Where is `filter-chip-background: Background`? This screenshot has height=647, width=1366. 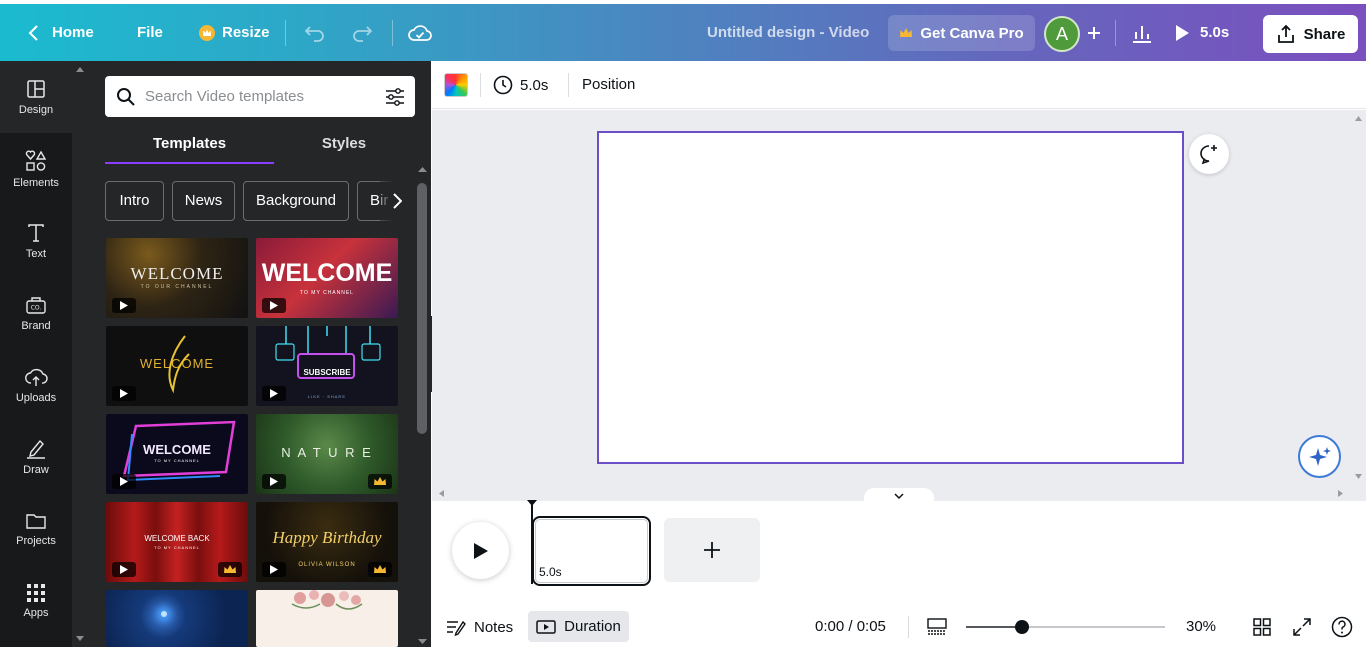 filter-chip-background: Background is located at coordinates (296, 201).